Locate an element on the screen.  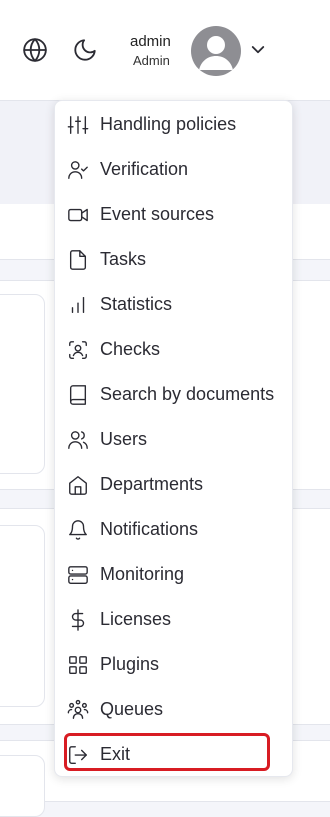
users-icon is located at coordinates (78, 440).